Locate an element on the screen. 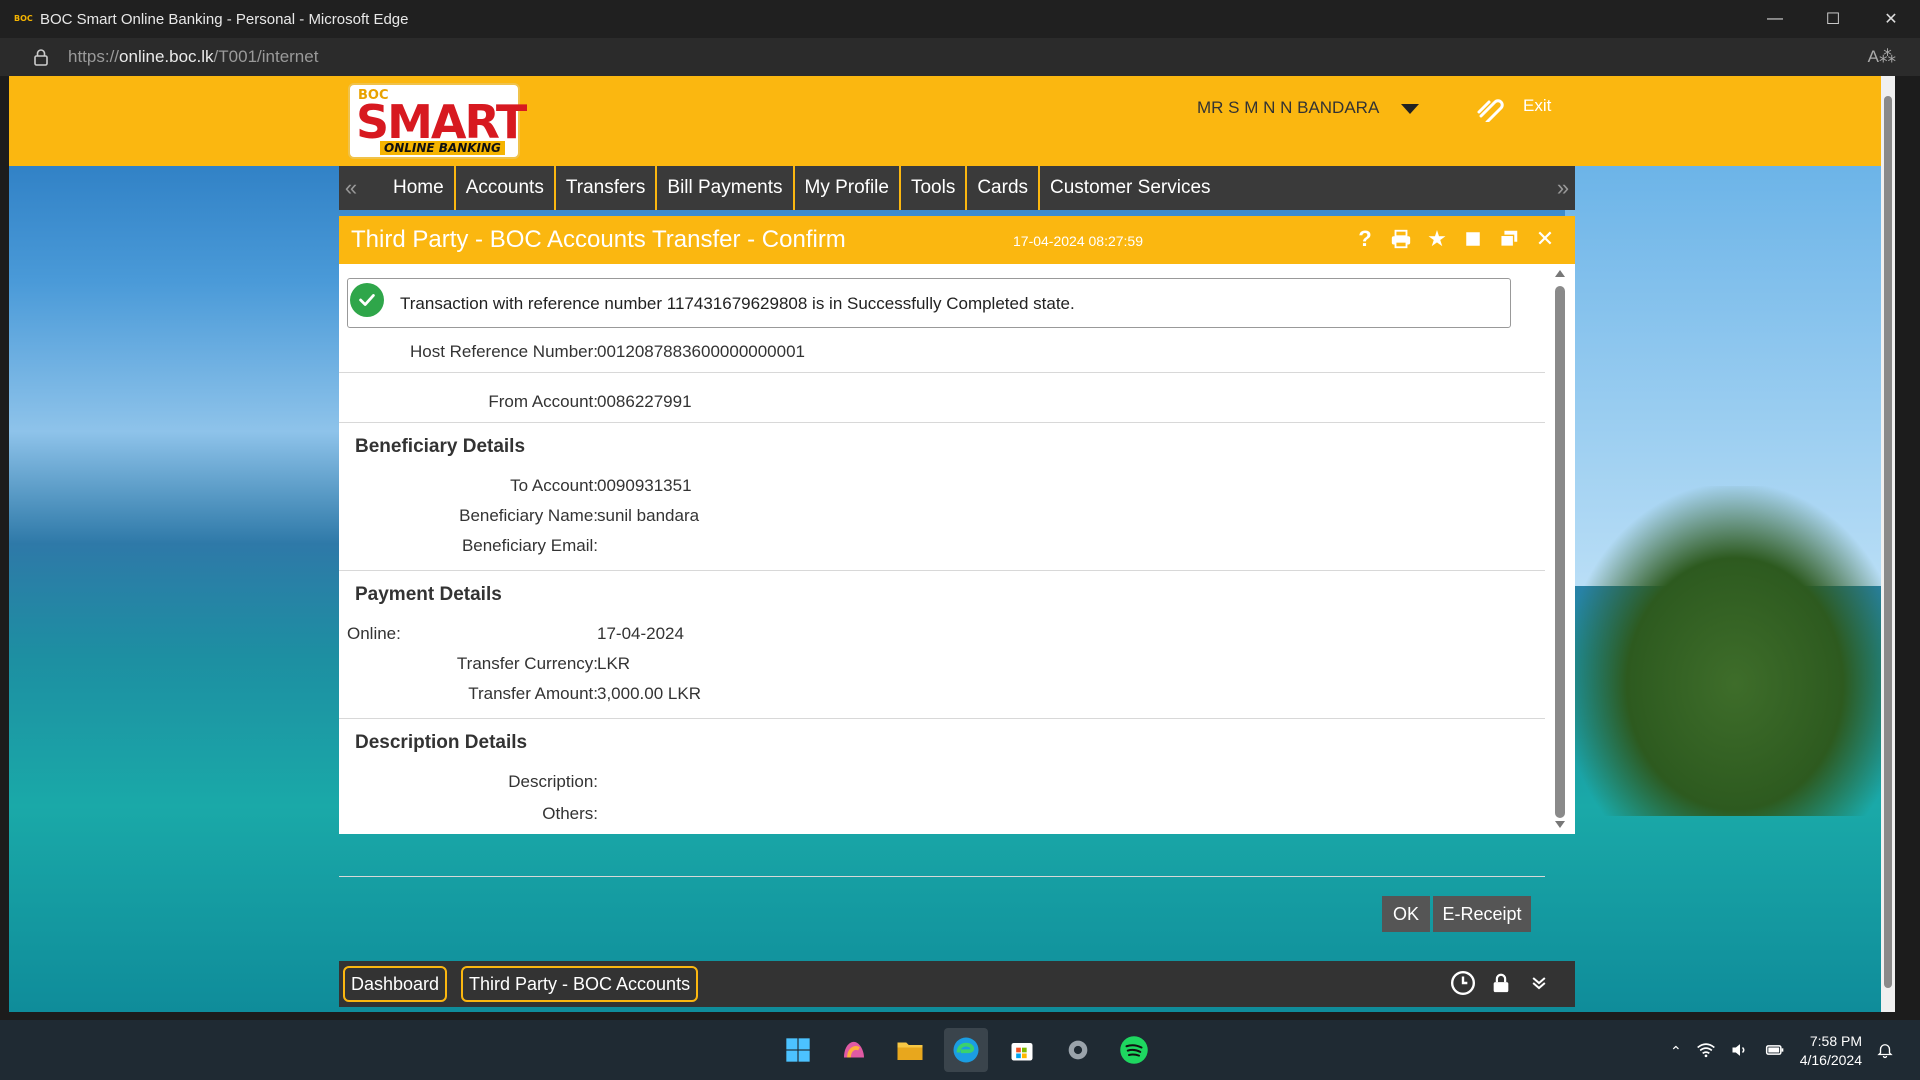 This screenshot has width=1920, height=1080. clock-time: 7:58 PM is located at coordinates (1835, 1041).